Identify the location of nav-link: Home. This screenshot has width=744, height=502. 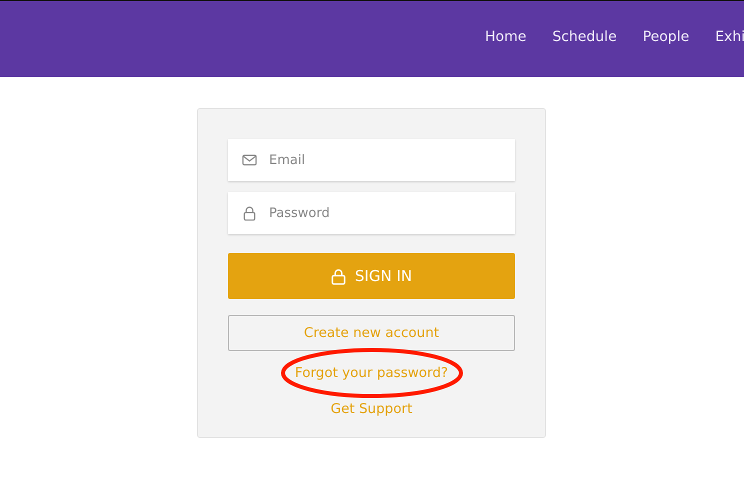
(505, 37).